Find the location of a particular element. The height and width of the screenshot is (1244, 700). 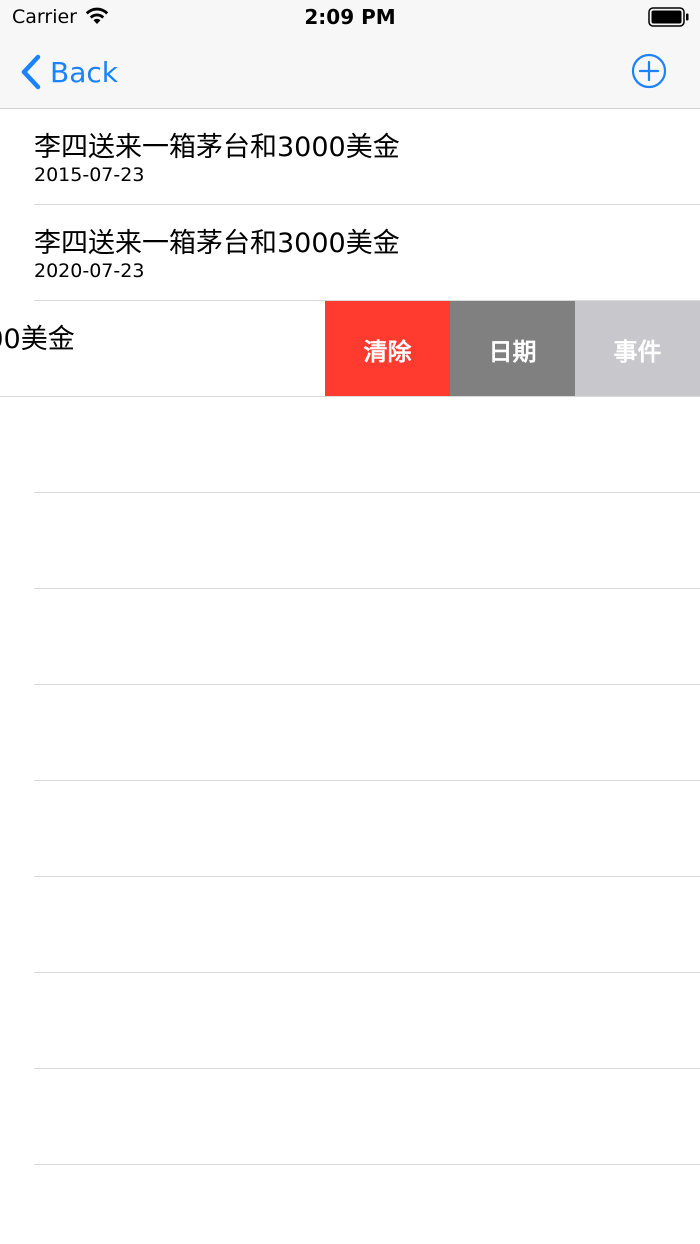

swipe-actions: 清除 日期 事件 is located at coordinates (512, 349).